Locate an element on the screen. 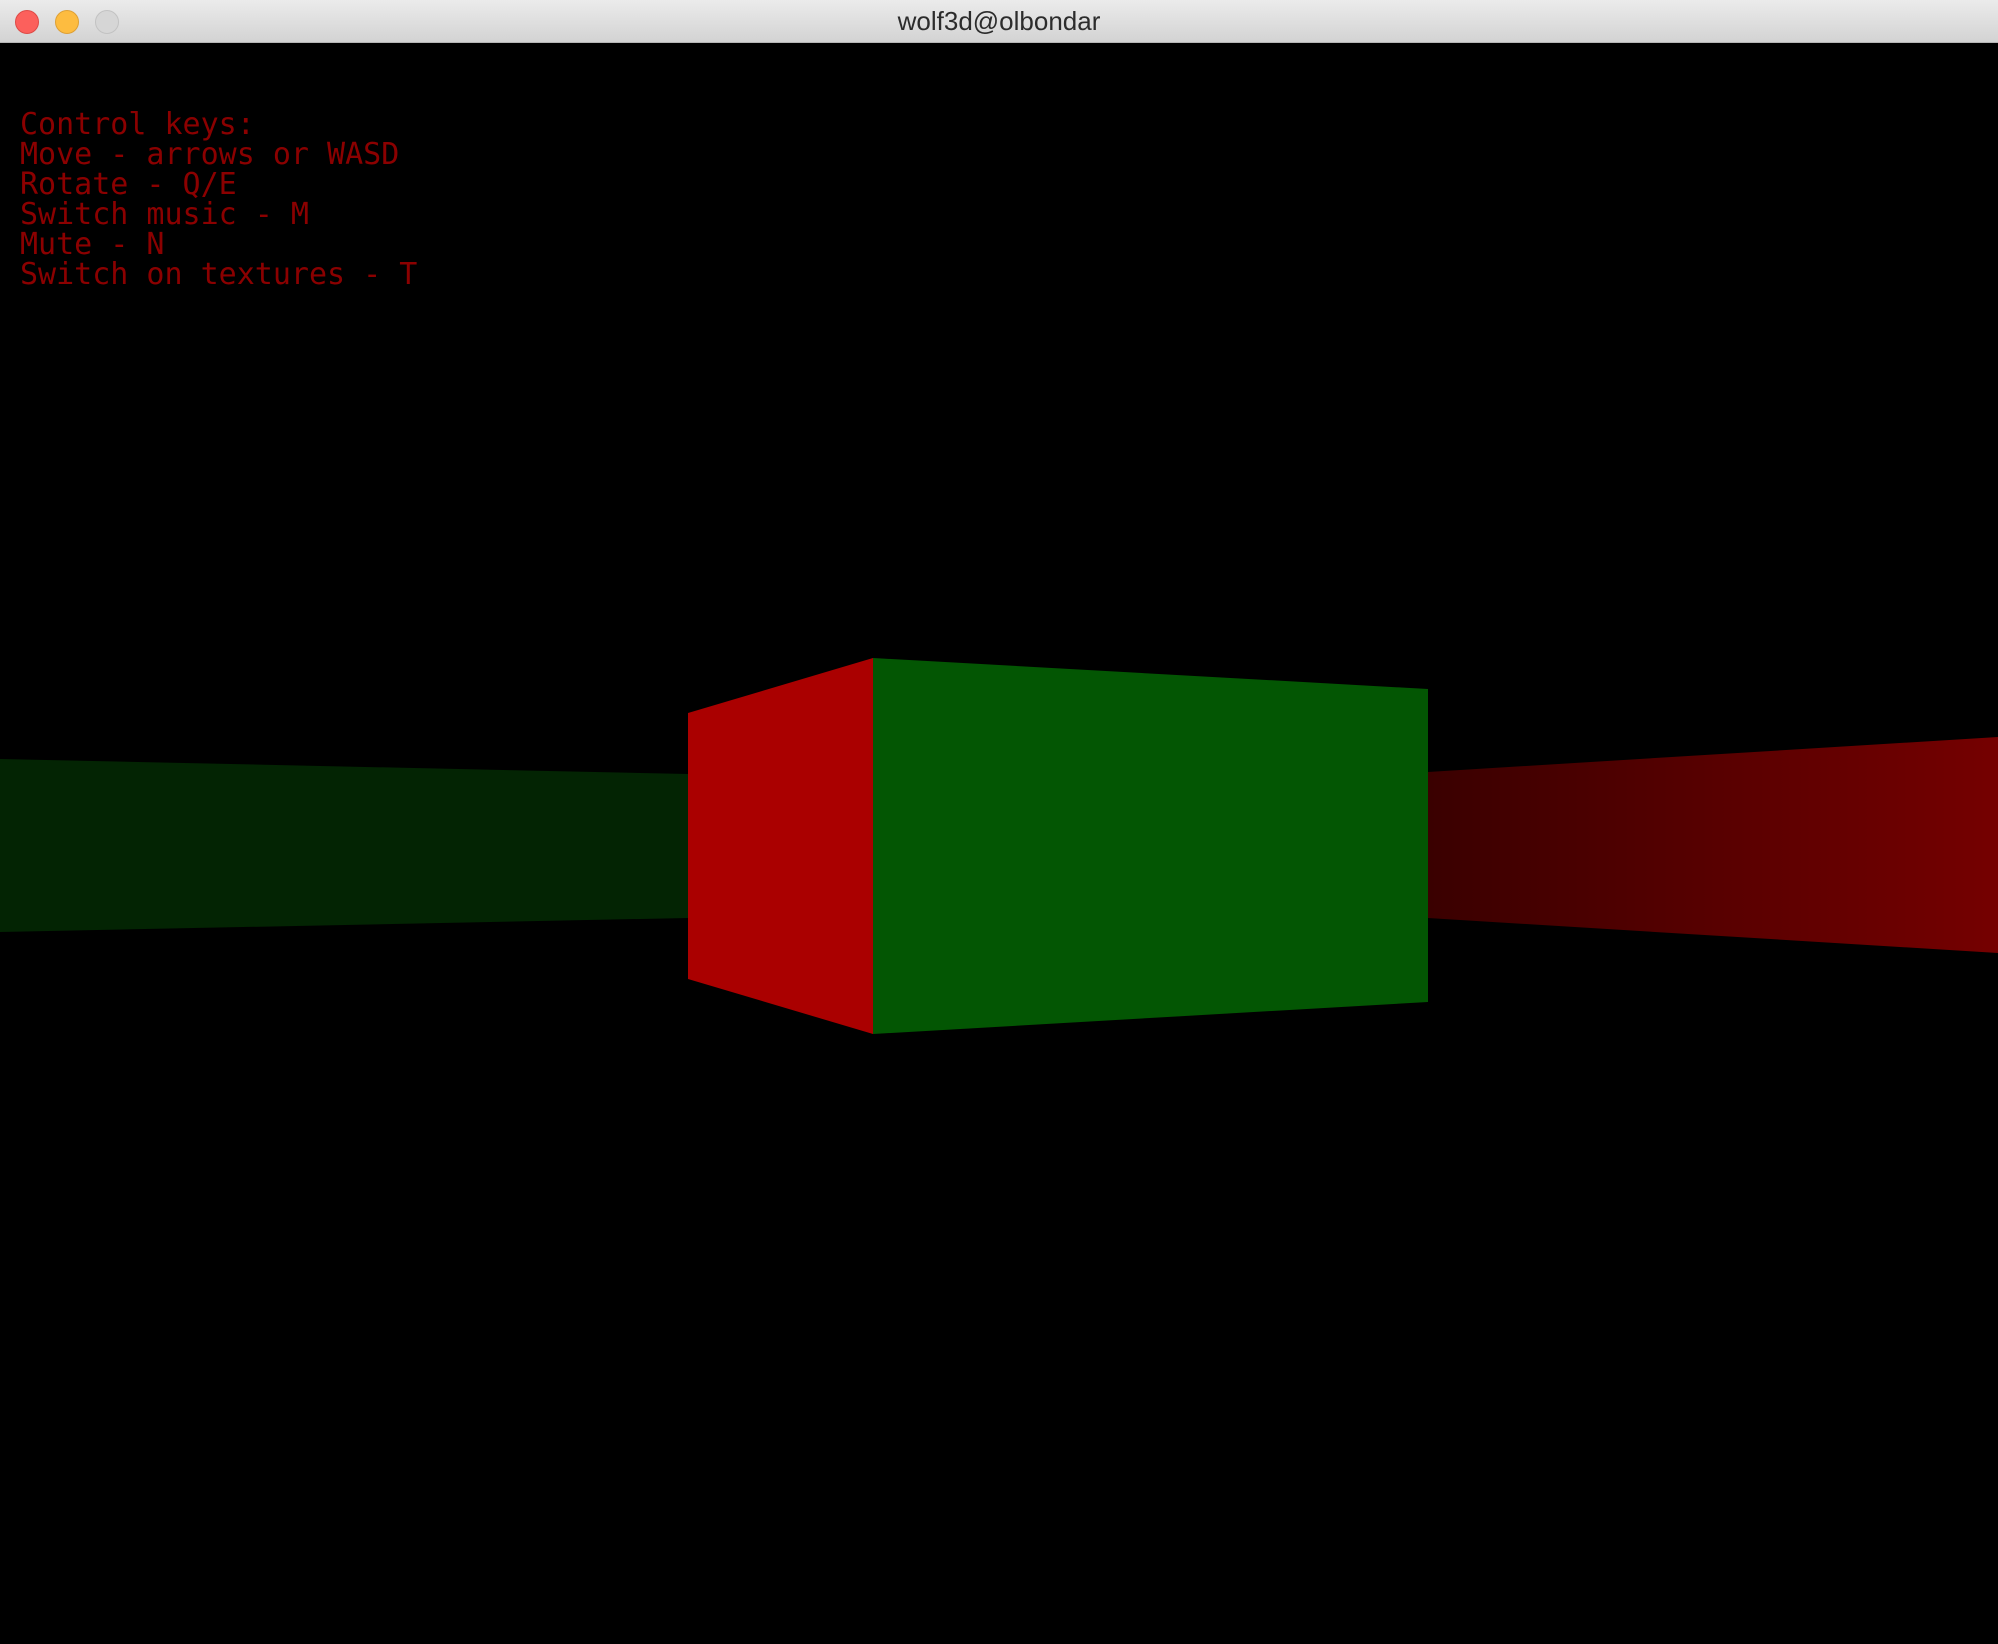 This screenshot has width=1998, height=1644. cube-front-red is located at coordinates (780, 846).